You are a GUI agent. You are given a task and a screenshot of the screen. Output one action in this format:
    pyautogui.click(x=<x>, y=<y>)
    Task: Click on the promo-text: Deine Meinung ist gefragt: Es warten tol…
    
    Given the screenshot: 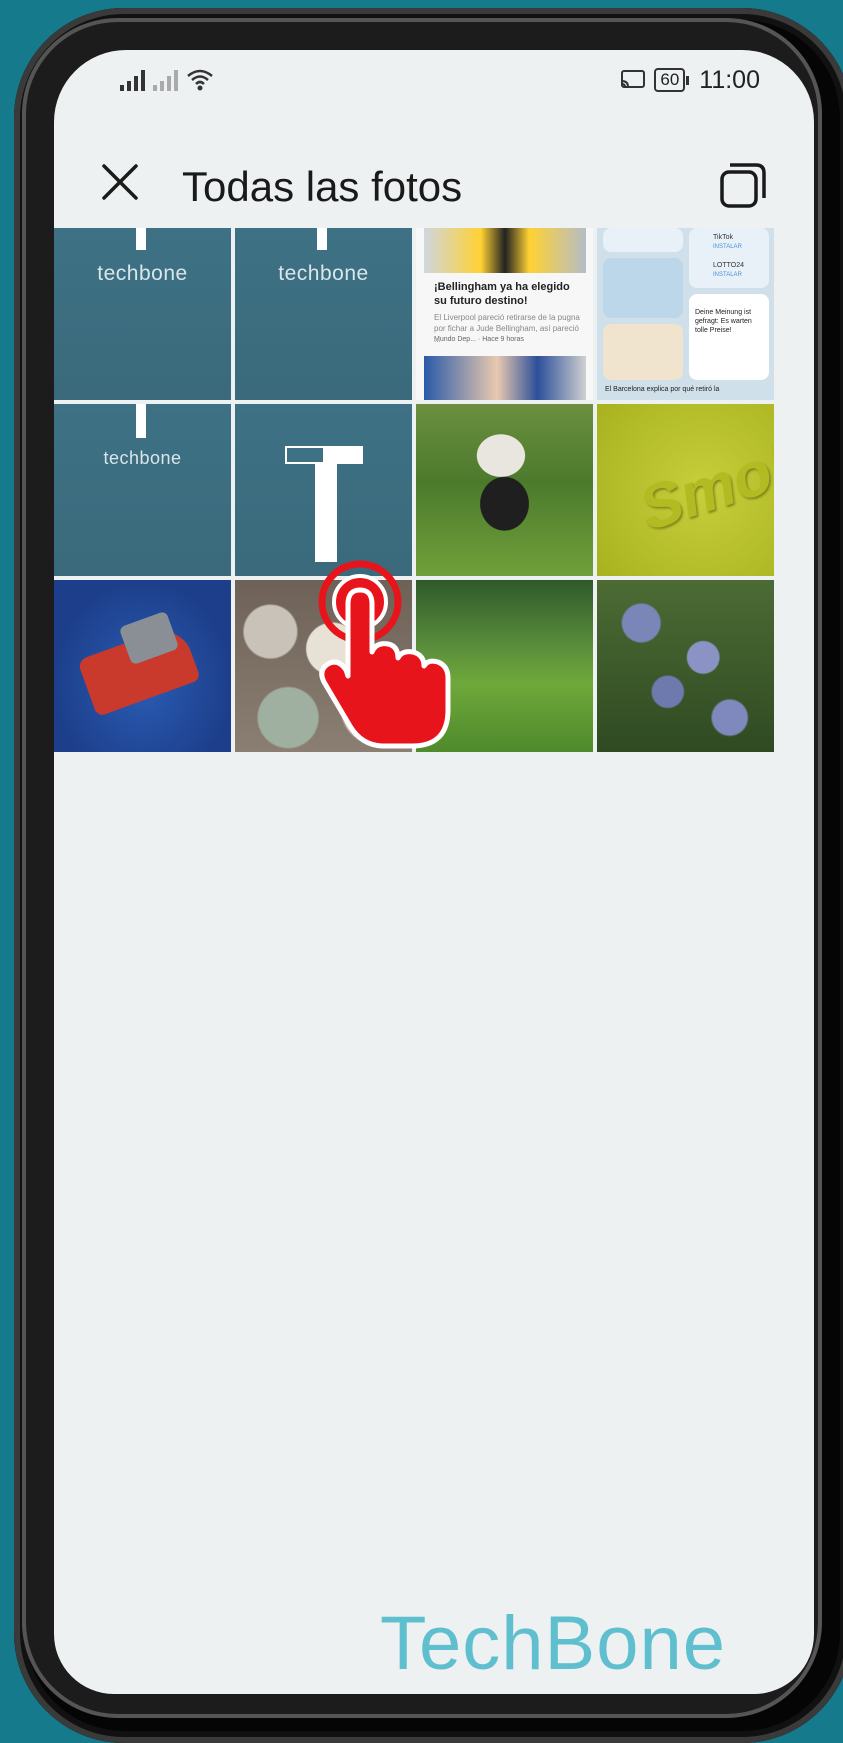 What is the action you would take?
    pyautogui.click(x=723, y=321)
    